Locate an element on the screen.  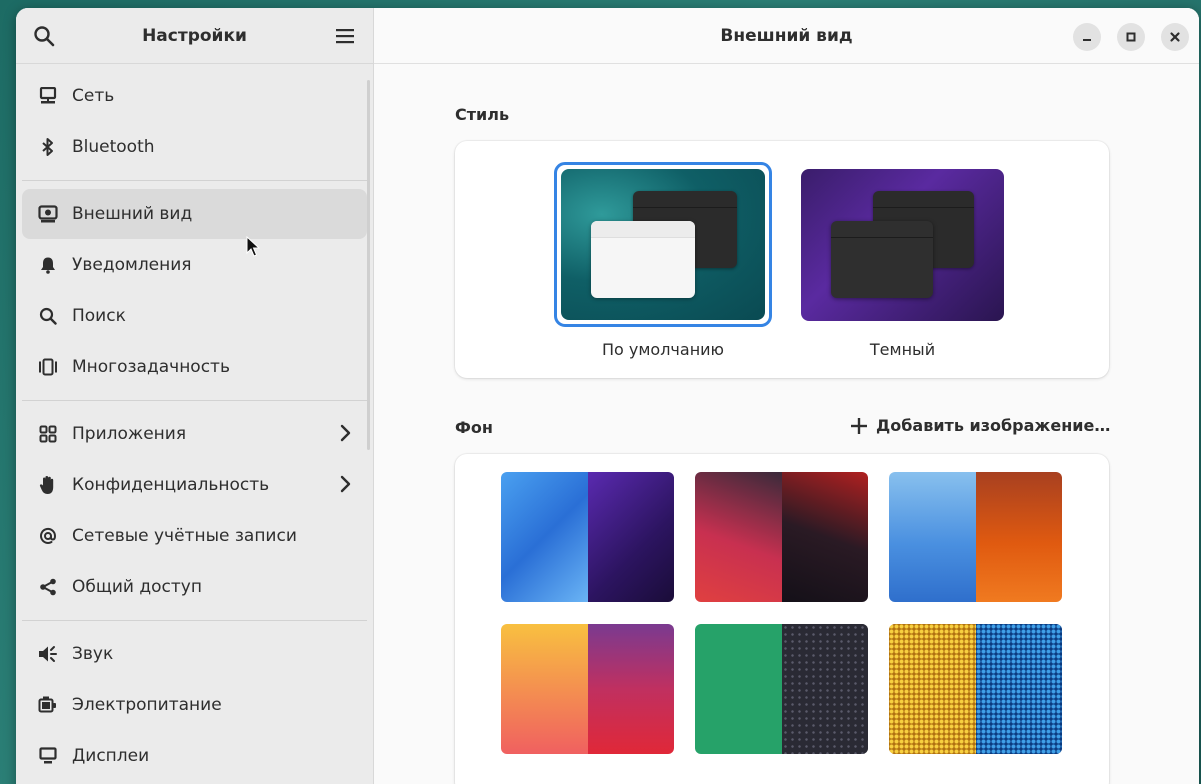
sidebar-item-online-accounts: Сетевые учётные записи is located at coordinates (194, 536).